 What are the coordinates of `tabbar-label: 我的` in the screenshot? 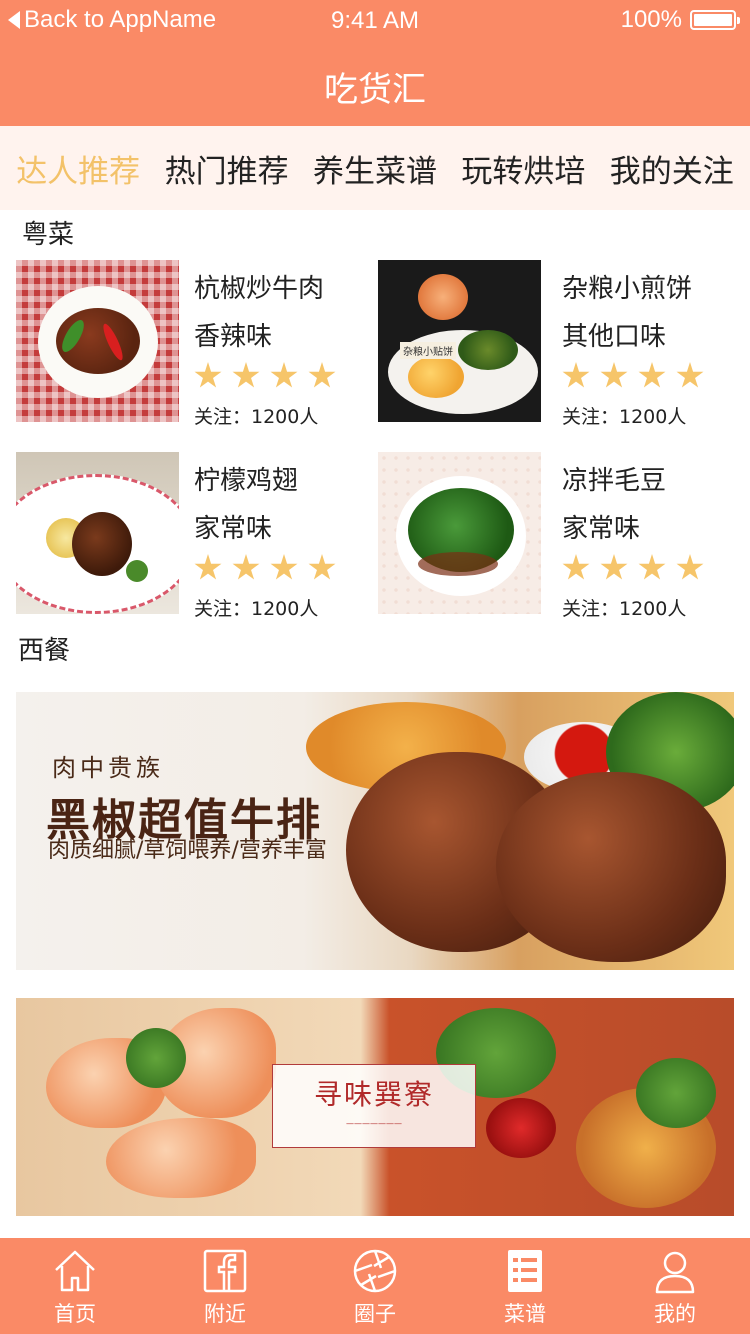 It's located at (675, 1314).